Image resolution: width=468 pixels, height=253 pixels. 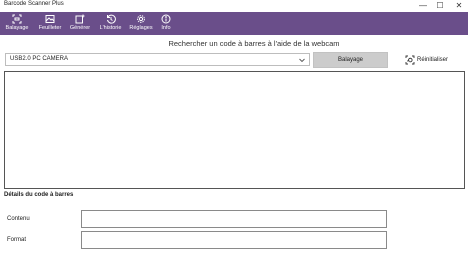 I want to click on toolbar-item-balayage: Balayage, so click(x=17, y=23).